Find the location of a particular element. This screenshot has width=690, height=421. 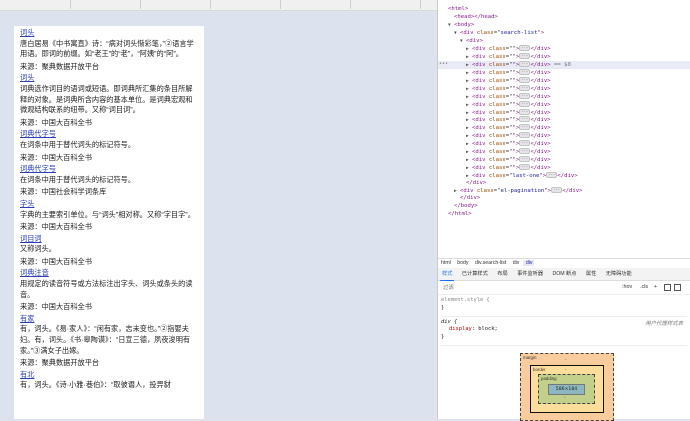

selected-node-marker: == $0 is located at coordinates (562, 65).